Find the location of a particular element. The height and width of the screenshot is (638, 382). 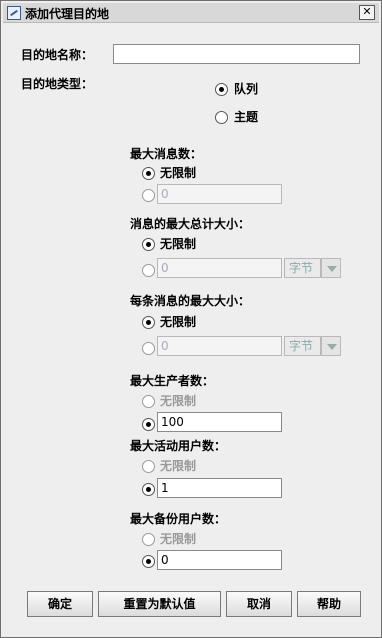

help-button: 帮助 is located at coordinates (329, 604).